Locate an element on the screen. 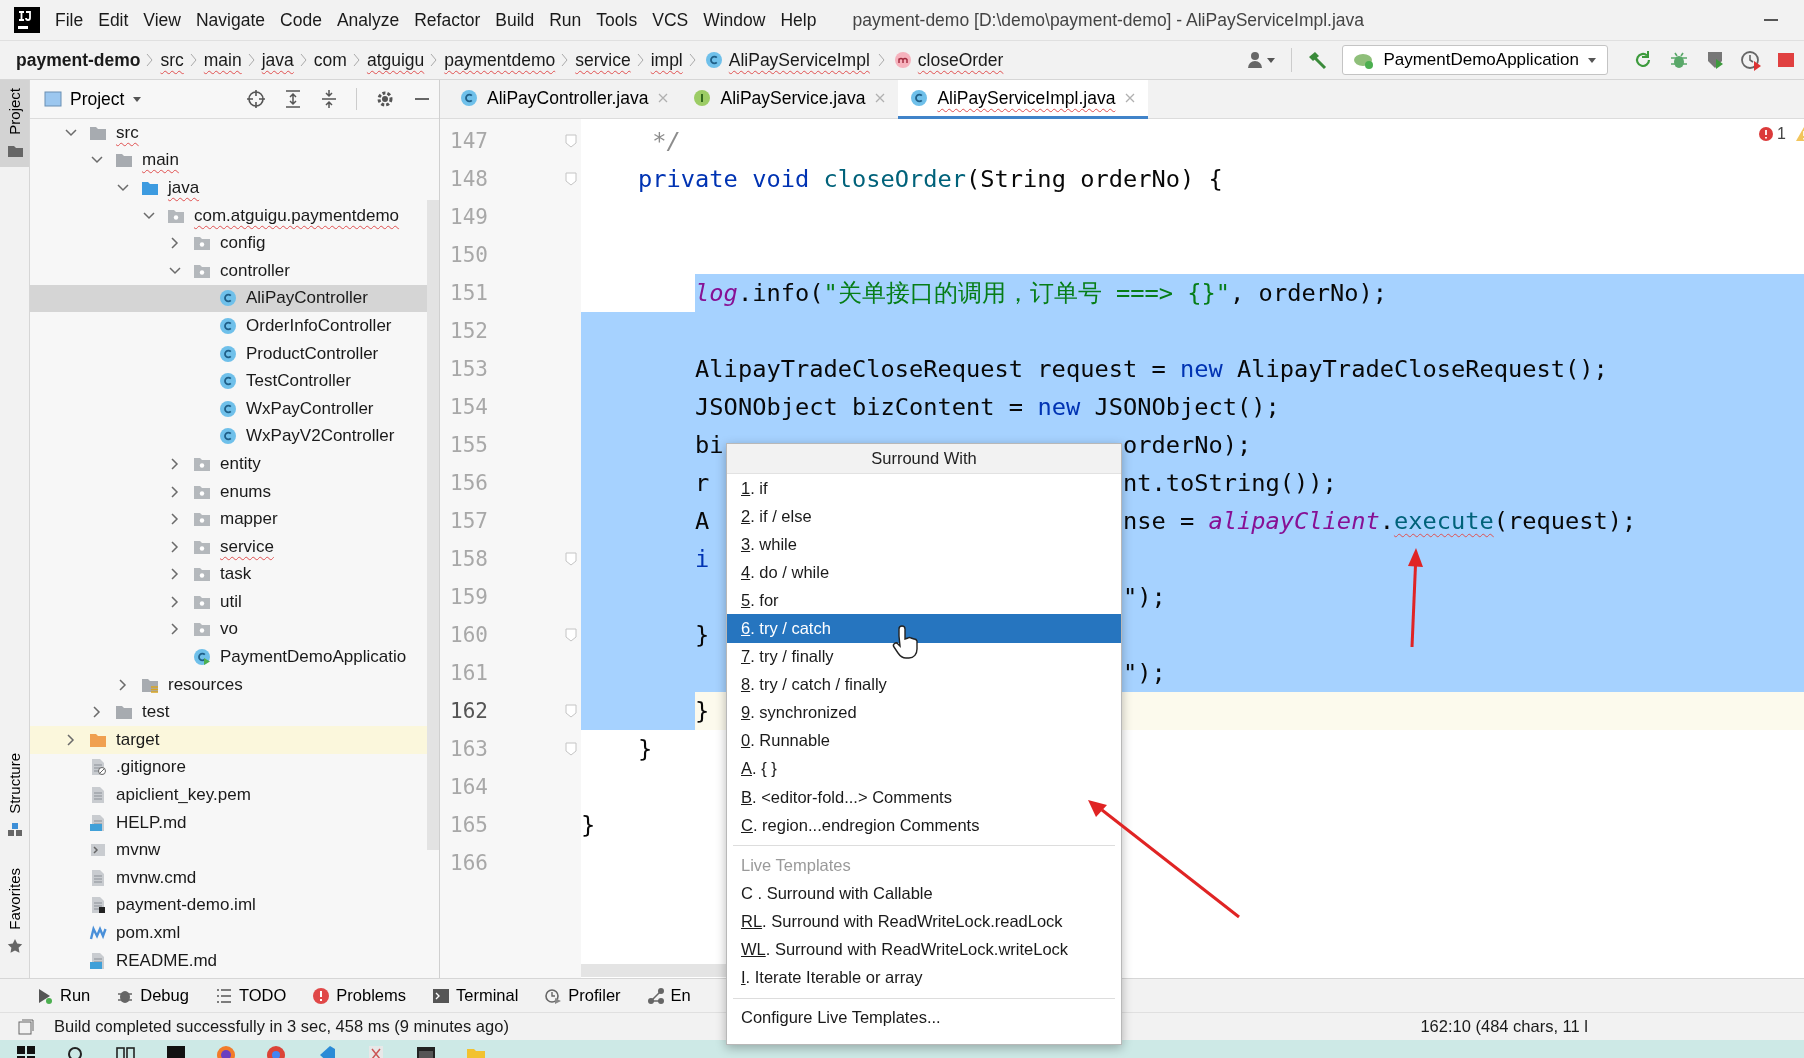  breadcrumb: service is located at coordinates (603, 60).